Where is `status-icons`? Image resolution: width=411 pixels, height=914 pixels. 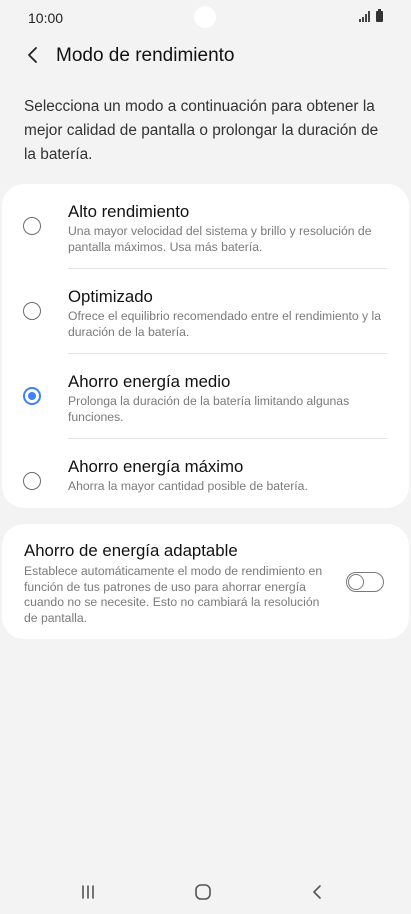 status-icons is located at coordinates (371, 15).